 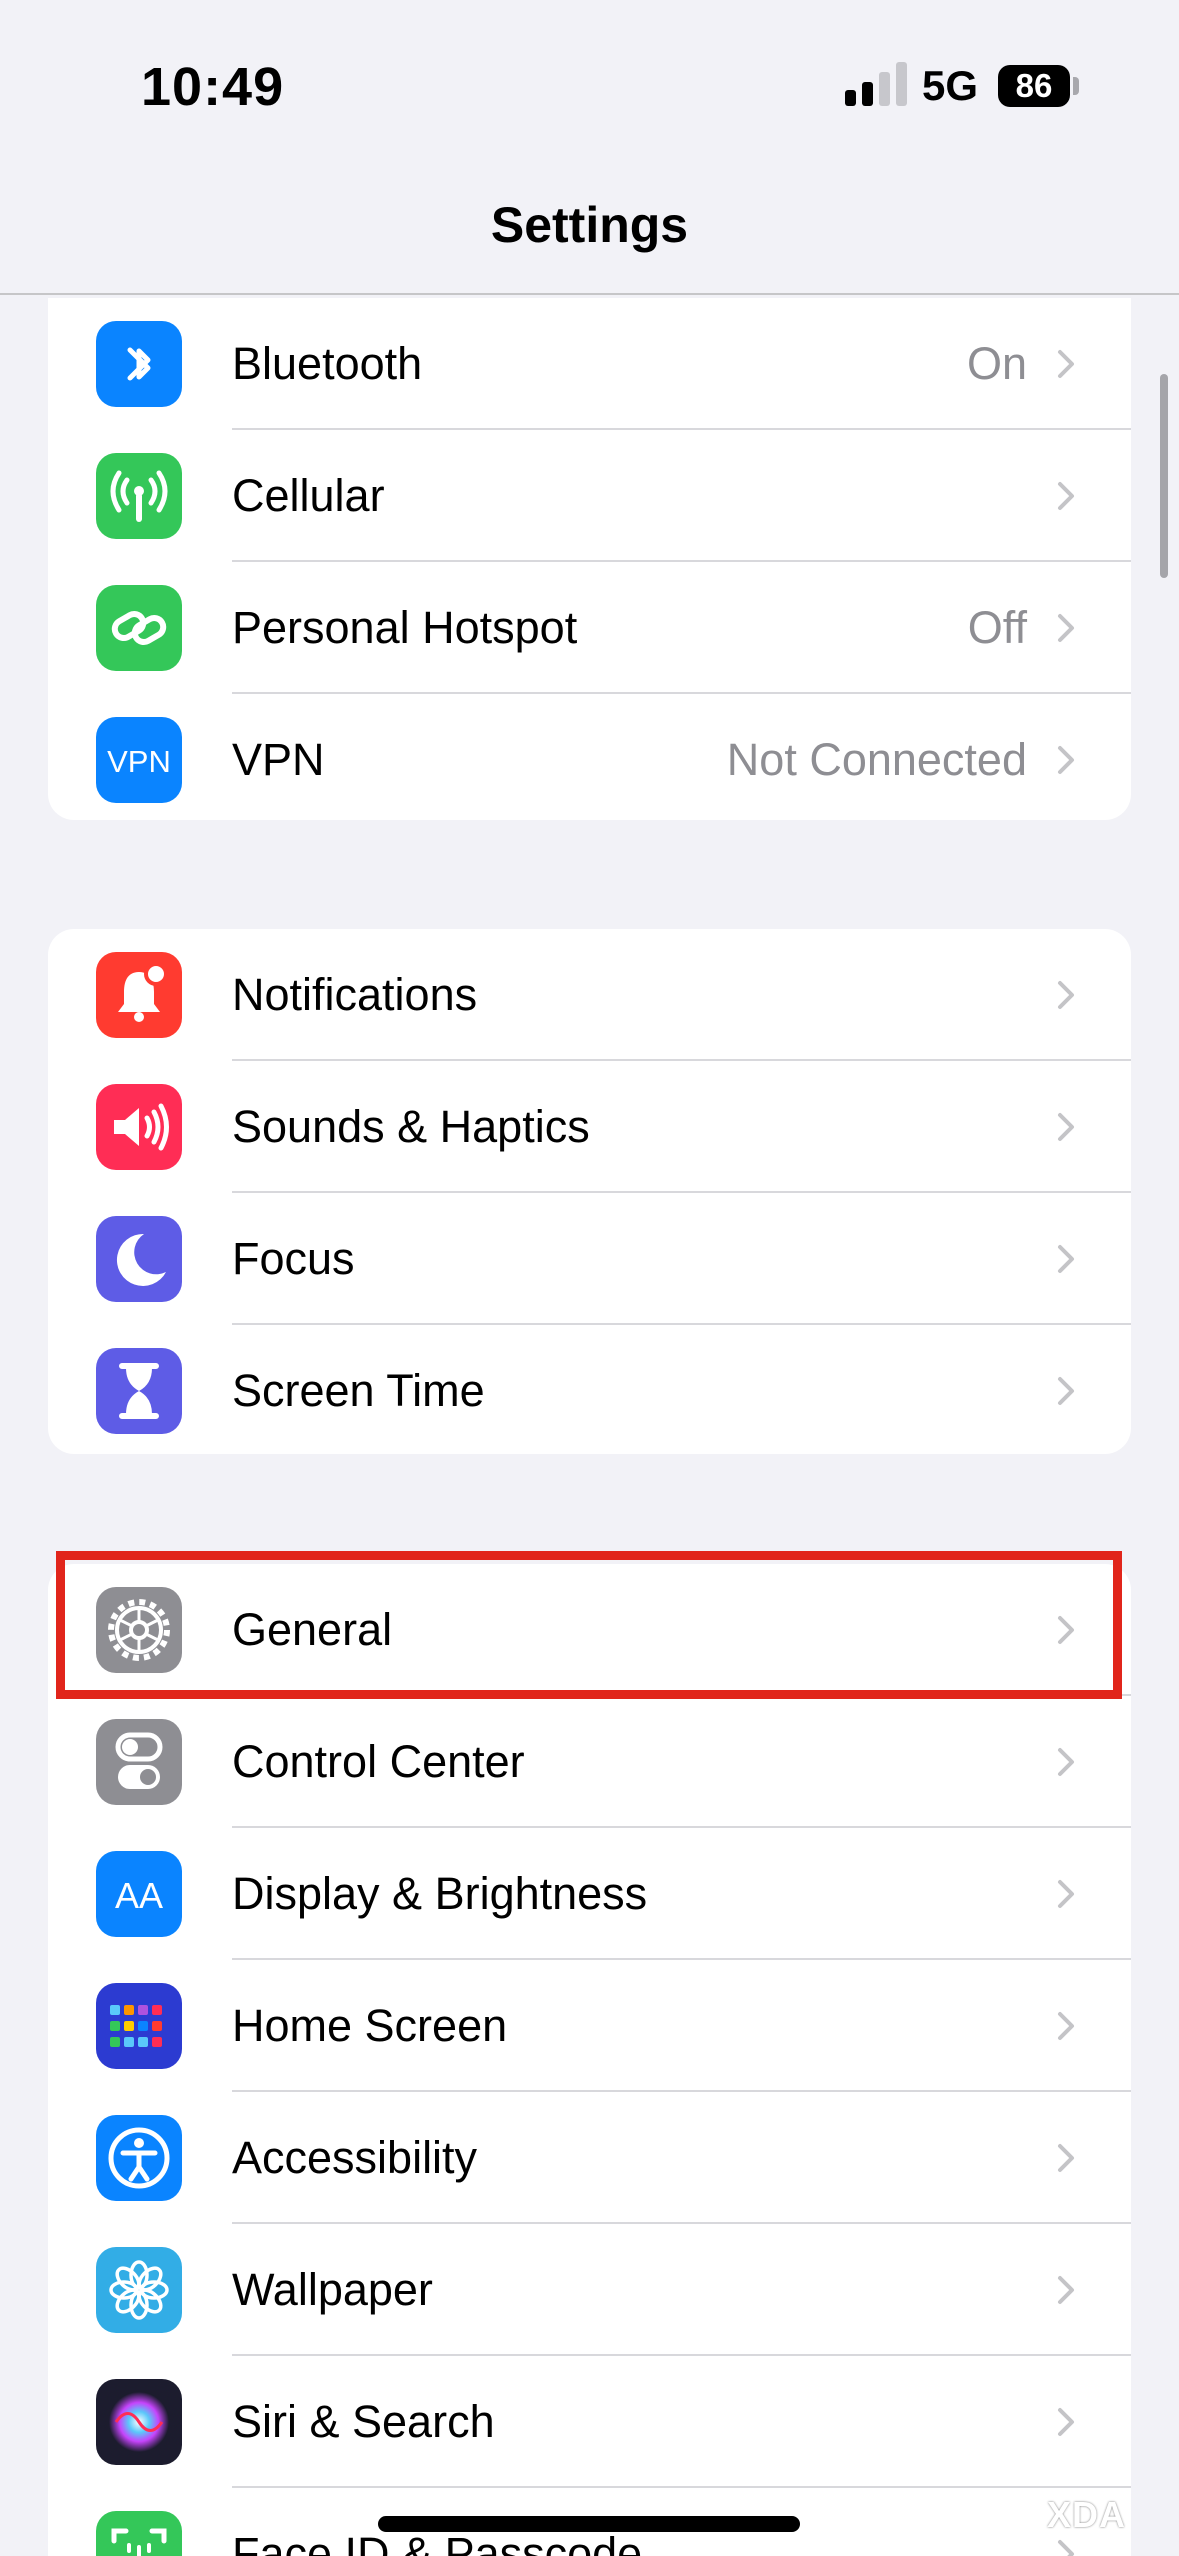 What do you see at coordinates (363, 2421) in the screenshot?
I see `settings-row-label: Siri & Search` at bounding box center [363, 2421].